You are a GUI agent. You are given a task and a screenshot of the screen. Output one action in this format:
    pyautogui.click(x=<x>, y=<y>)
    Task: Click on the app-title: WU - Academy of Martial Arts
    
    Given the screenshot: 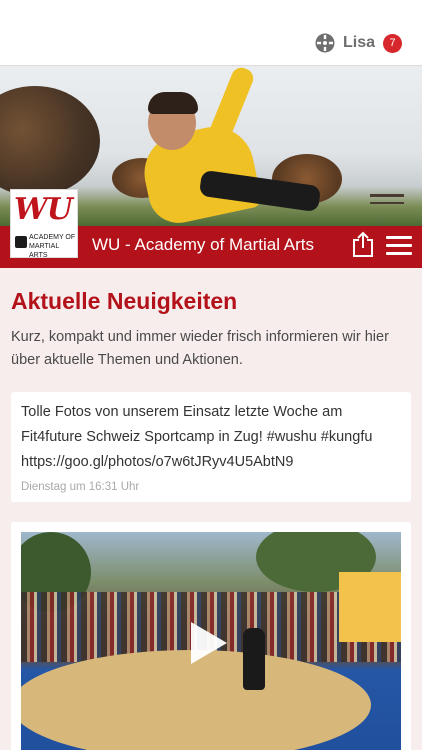 What is the action you would take?
    pyautogui.click(x=203, y=244)
    